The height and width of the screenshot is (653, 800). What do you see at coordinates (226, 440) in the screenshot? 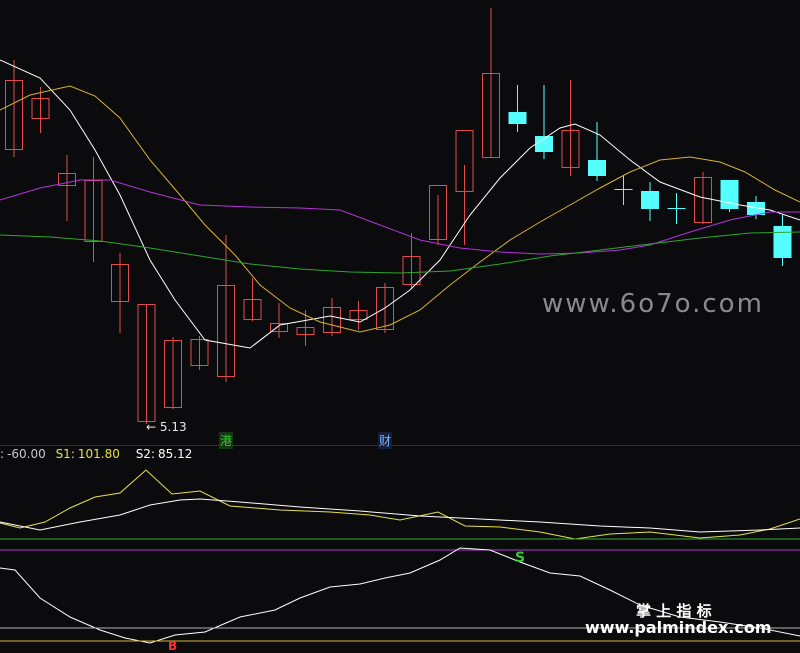
I see `event-mark-1: 港` at bounding box center [226, 440].